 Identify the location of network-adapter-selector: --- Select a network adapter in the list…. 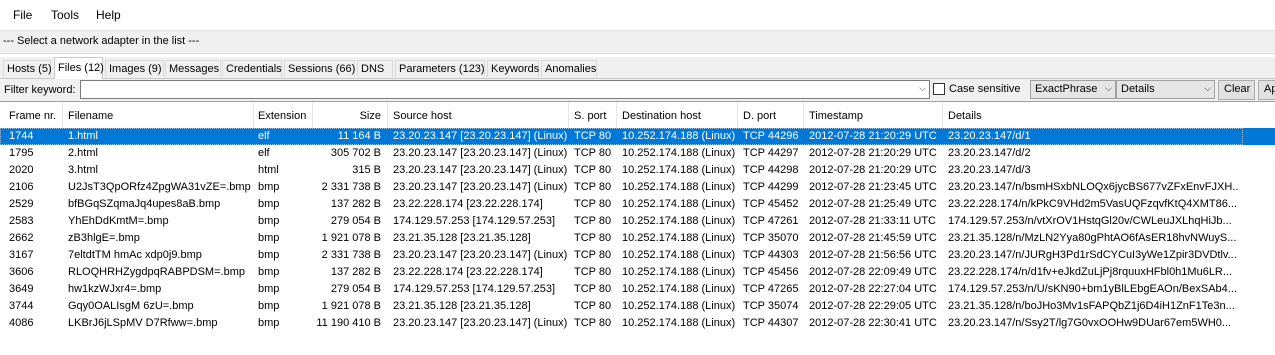
(637, 42).